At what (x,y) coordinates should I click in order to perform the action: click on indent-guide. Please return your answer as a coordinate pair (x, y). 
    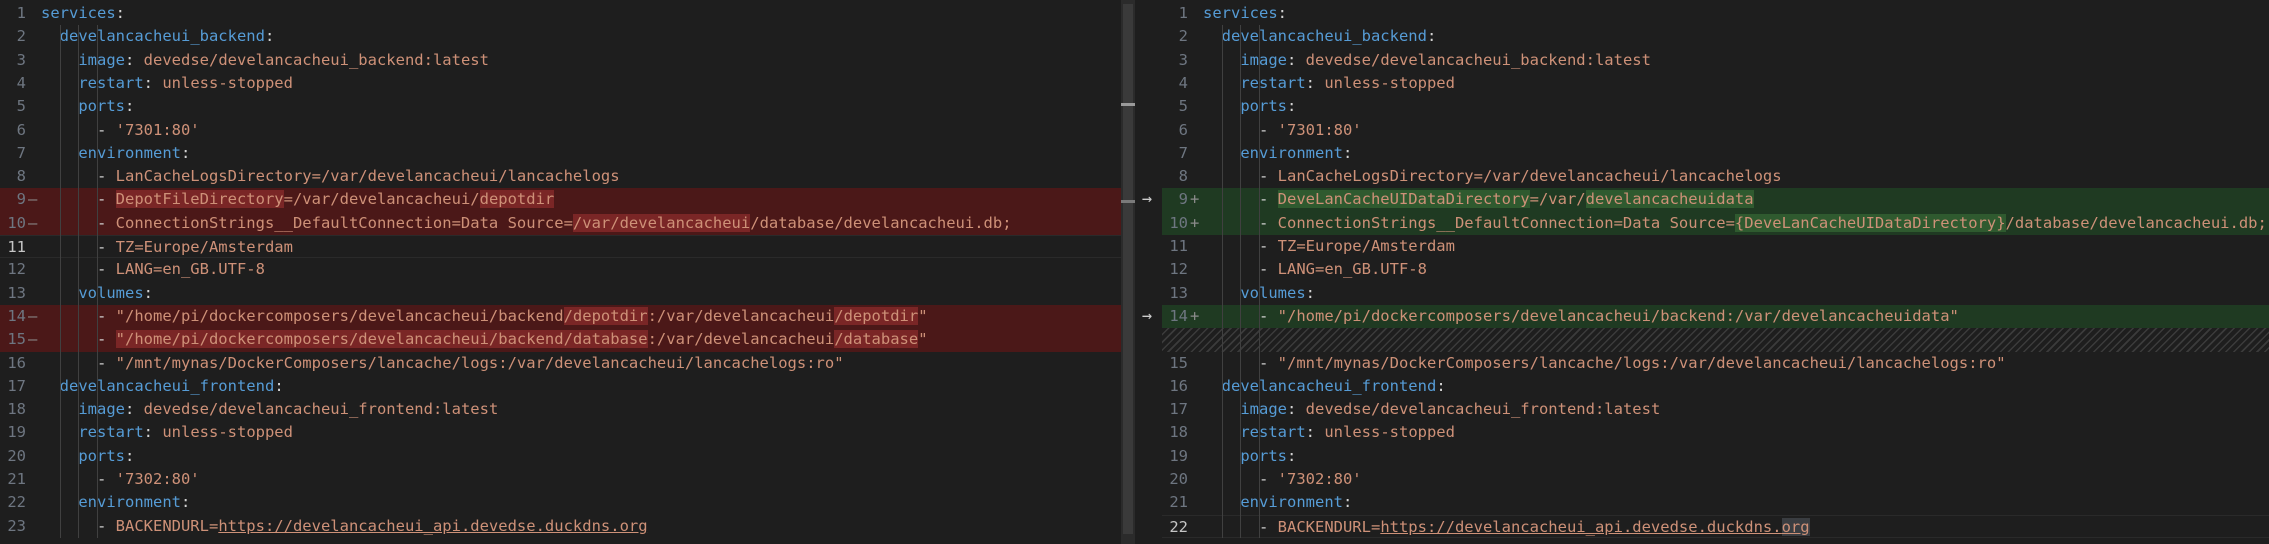
    Looking at the image, I should click on (98, 281).